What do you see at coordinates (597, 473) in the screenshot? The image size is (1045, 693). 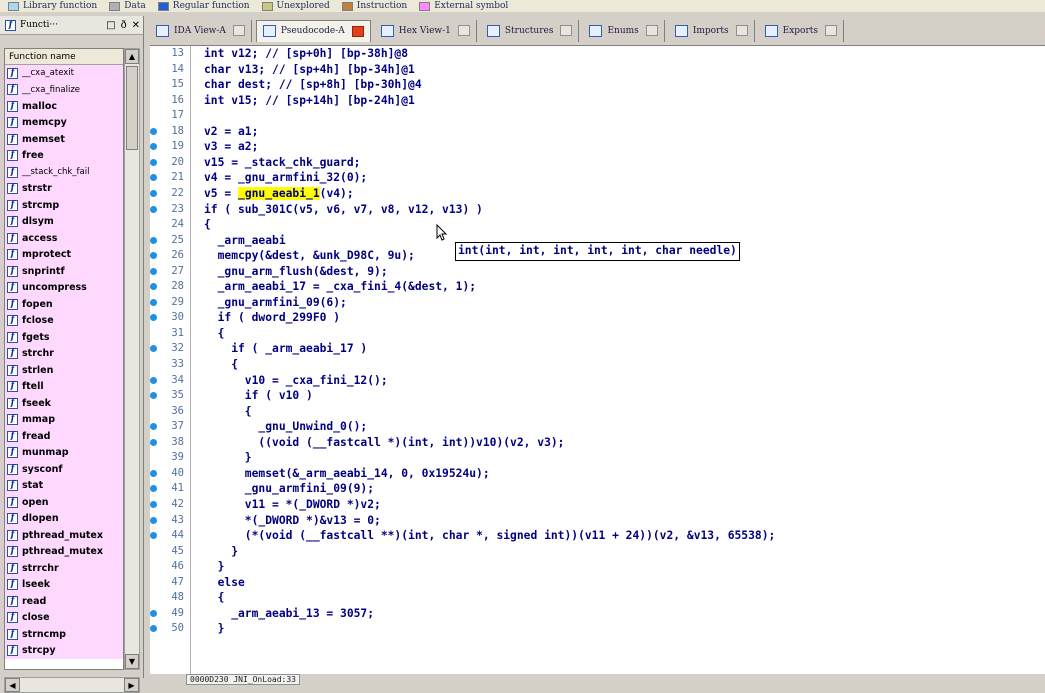 I see `code-line: 40 memset(&_arm_aeabi_14, 0, 0x19524u);` at bounding box center [597, 473].